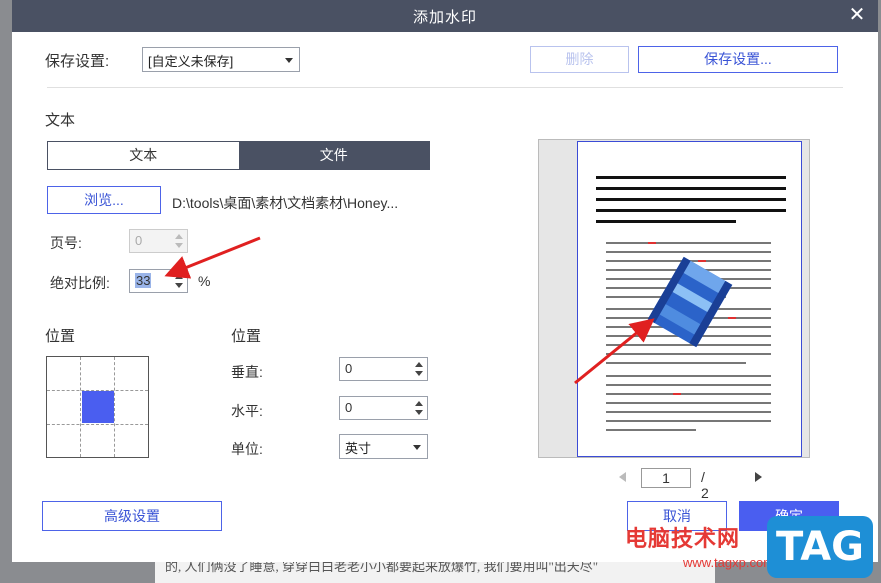 This screenshot has width=881, height=583. I want to click on page-number-value: 0, so click(139, 240).